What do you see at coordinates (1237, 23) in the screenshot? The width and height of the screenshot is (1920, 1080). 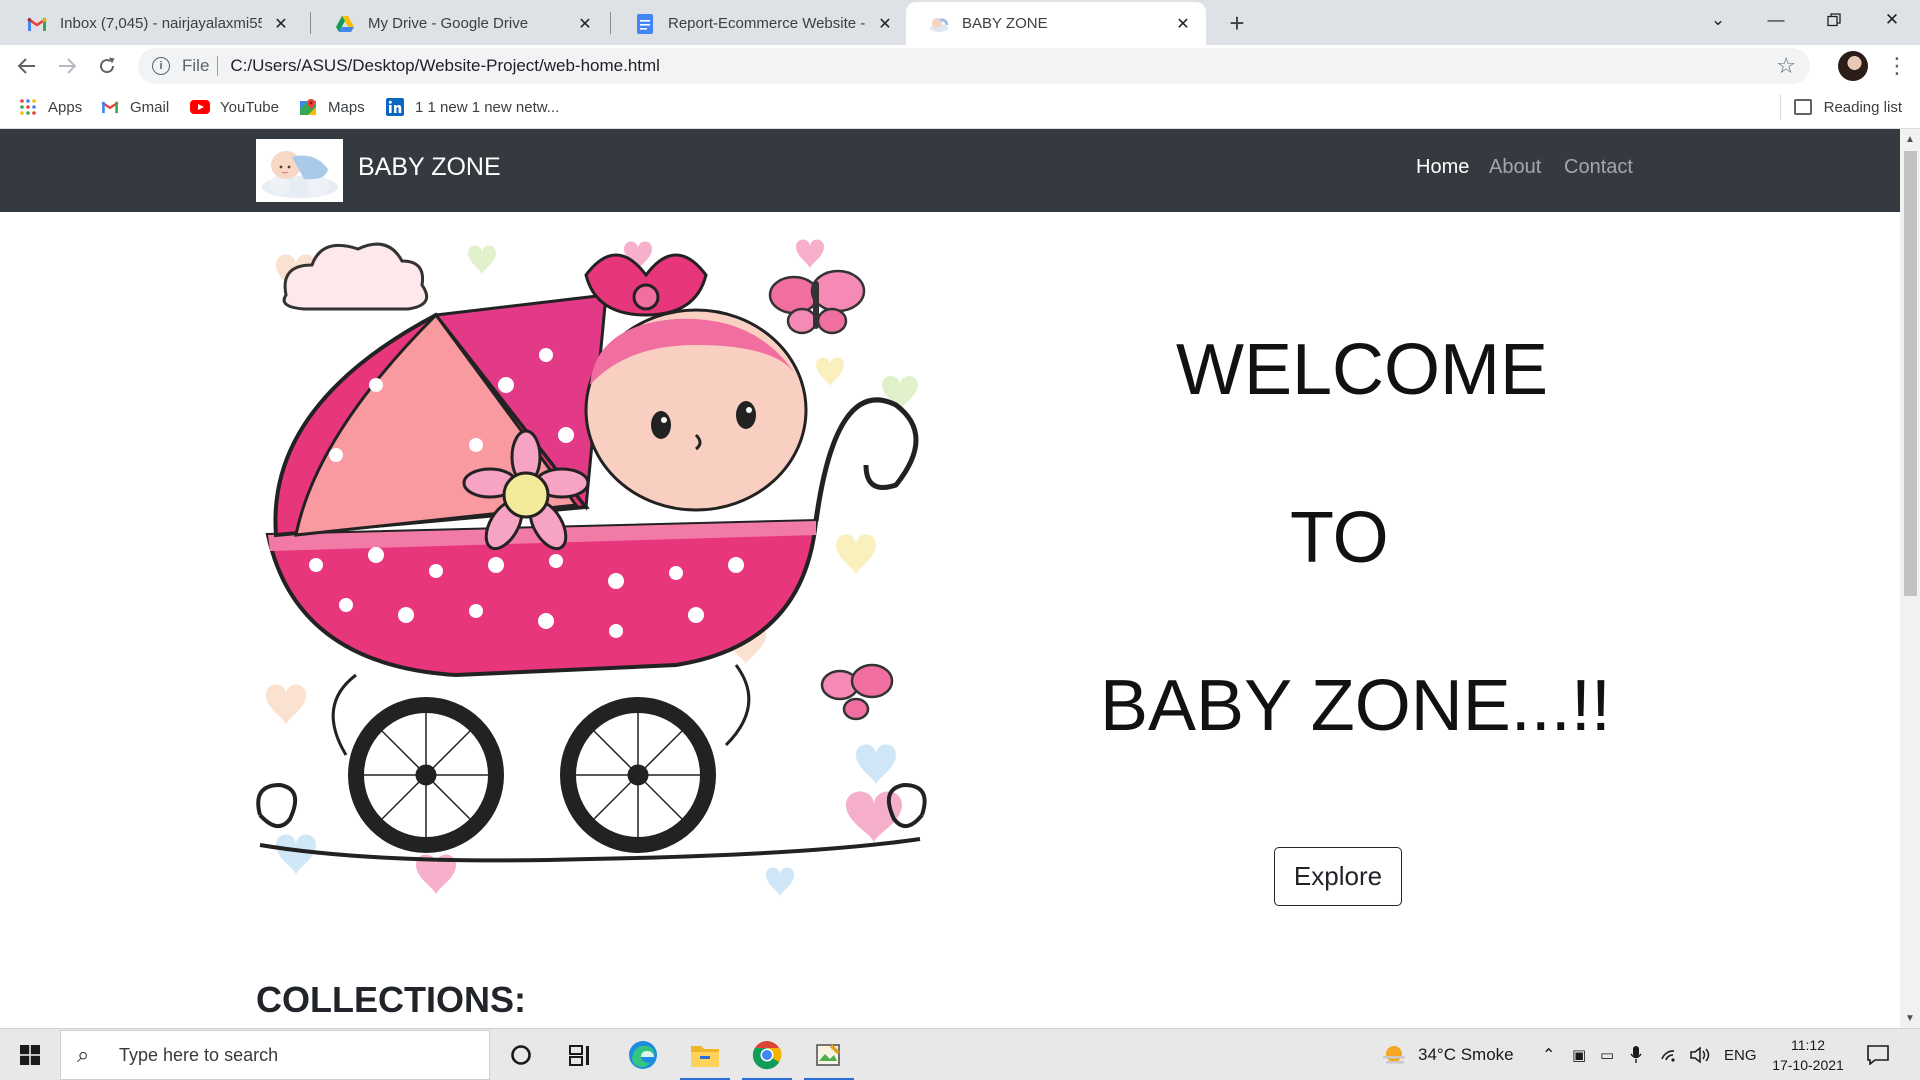 I see `new-tab-button: +` at bounding box center [1237, 23].